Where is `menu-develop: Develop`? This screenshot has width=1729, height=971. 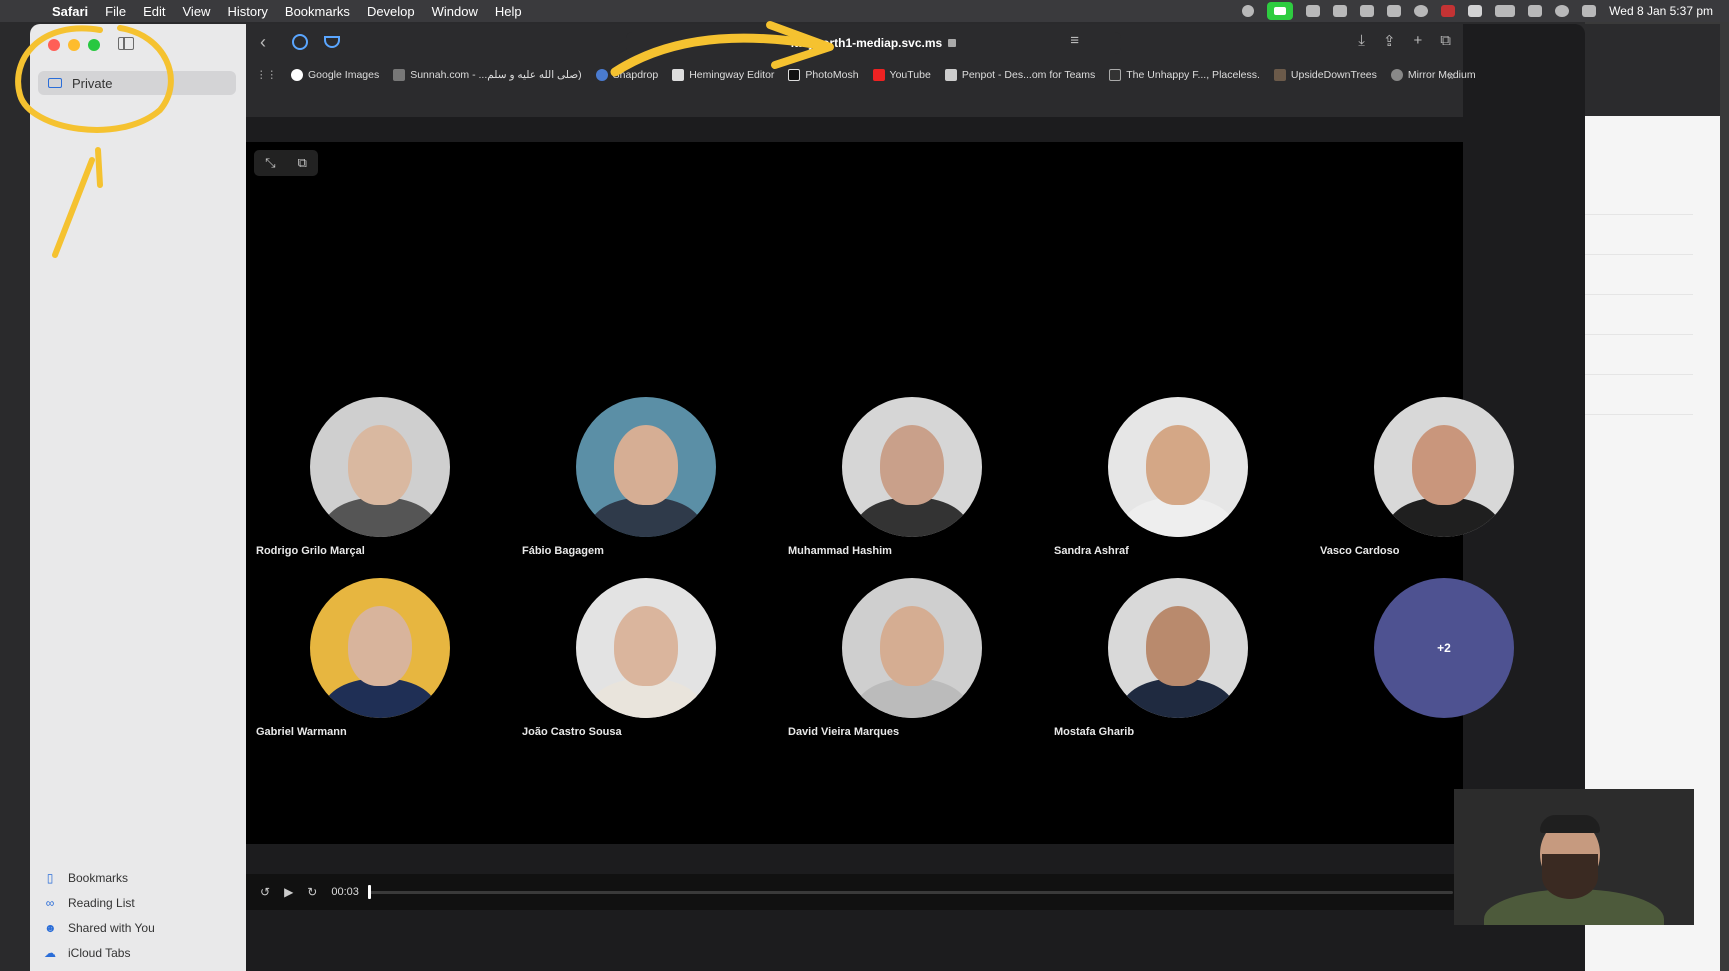 menu-develop: Develop is located at coordinates (391, 11).